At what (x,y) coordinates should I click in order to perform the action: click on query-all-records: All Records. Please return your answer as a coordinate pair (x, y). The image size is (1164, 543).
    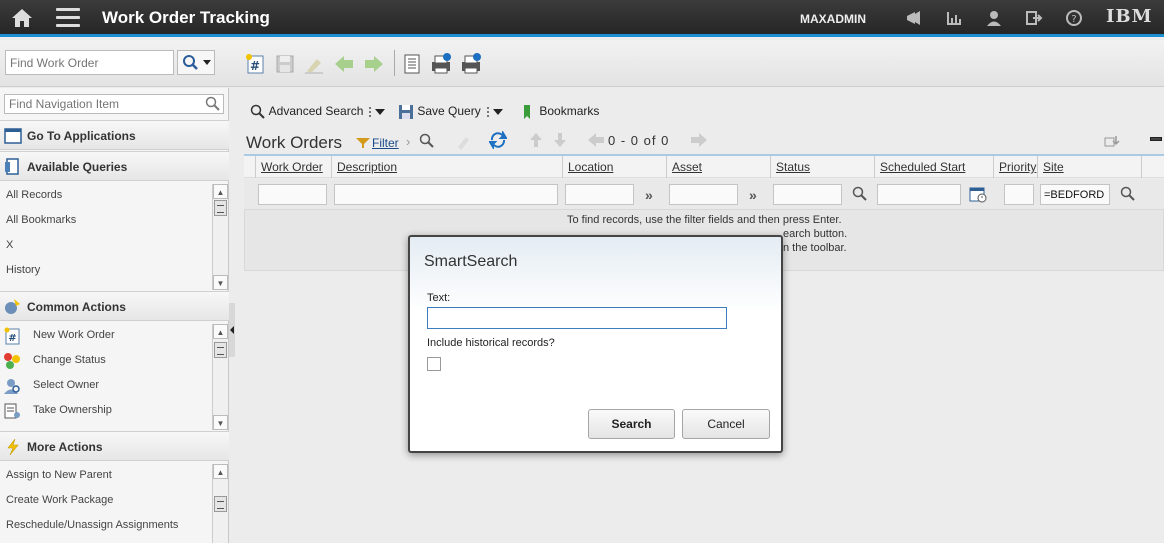
    Looking at the image, I should click on (106, 195).